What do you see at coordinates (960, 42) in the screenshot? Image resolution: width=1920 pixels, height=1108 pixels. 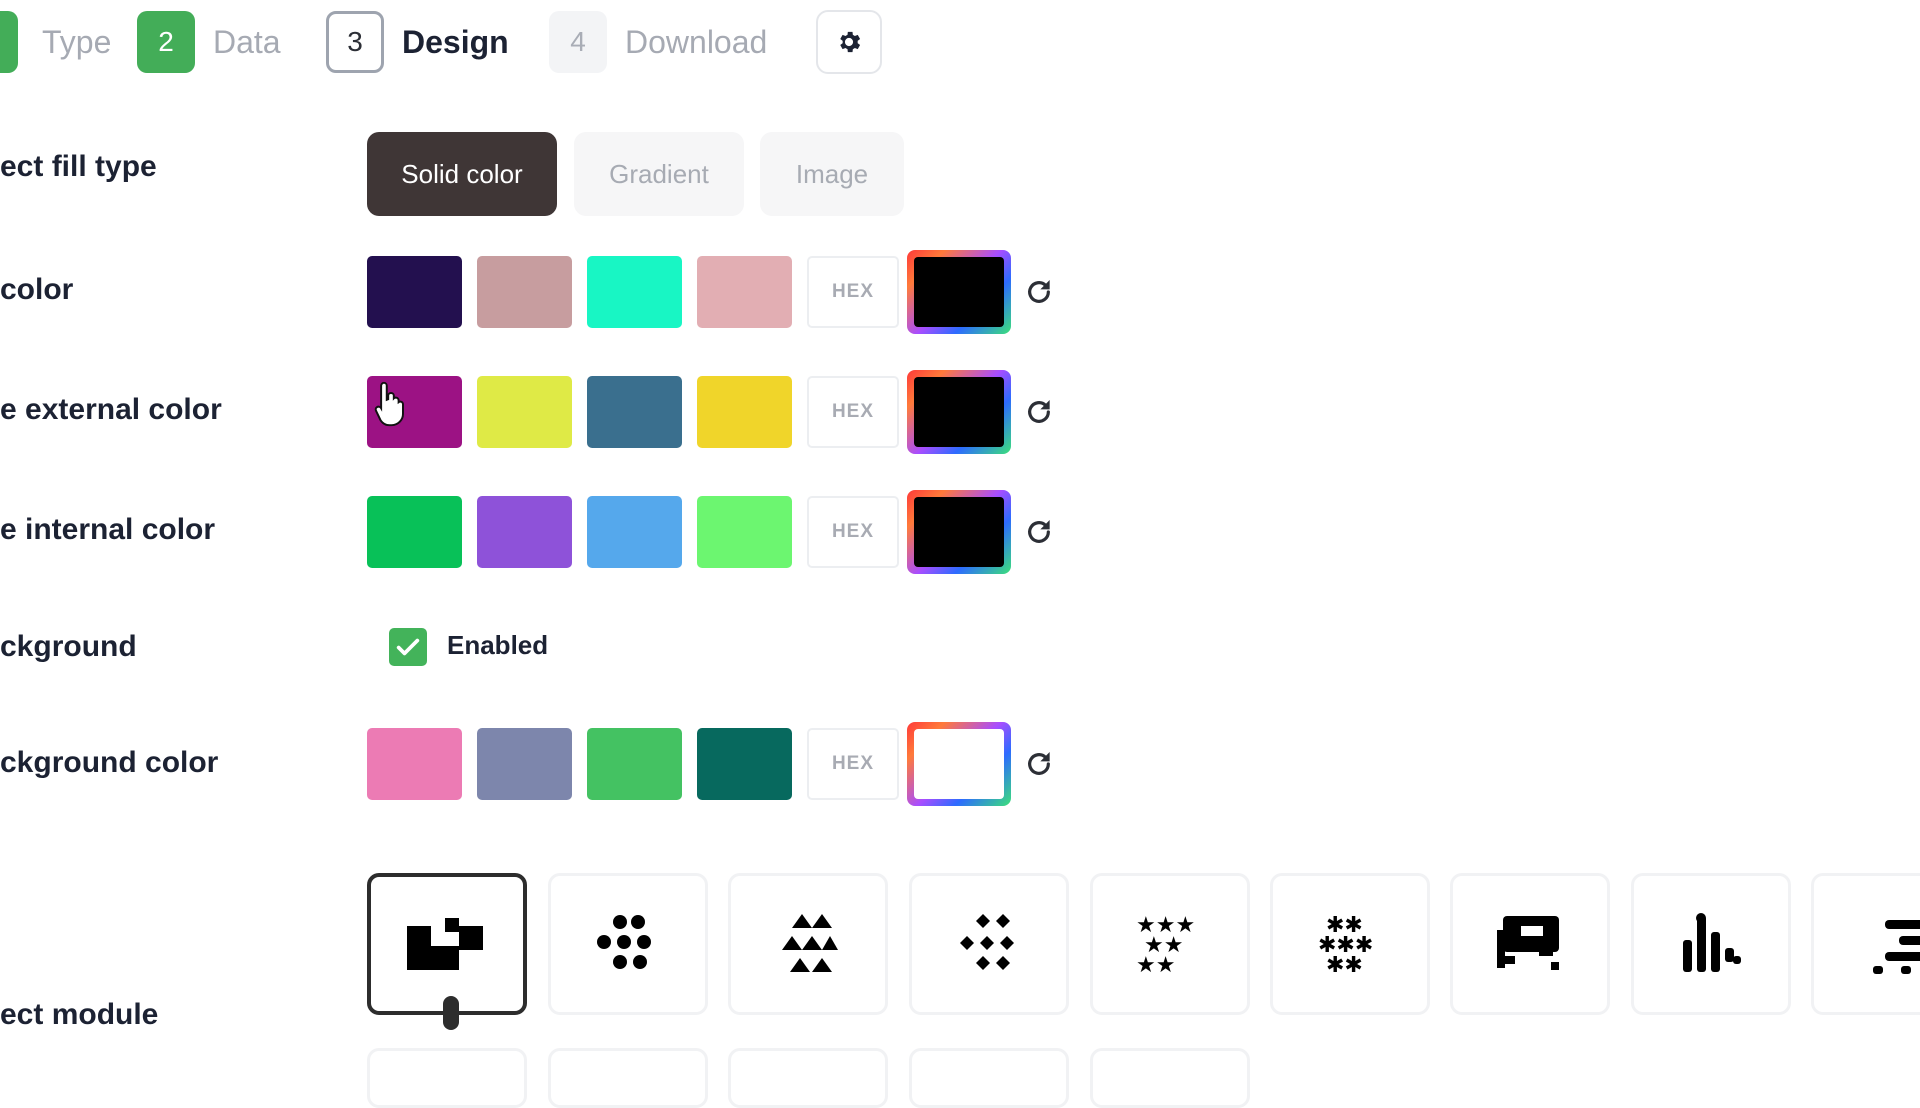 I see `stepper: Type 2 Data 3 Design 4 Download` at bounding box center [960, 42].